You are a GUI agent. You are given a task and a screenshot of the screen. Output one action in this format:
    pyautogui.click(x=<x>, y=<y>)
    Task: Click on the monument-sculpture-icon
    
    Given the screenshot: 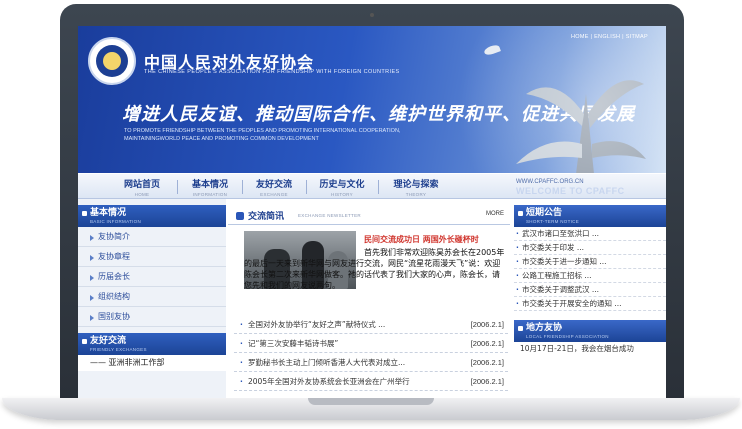 What is the action you would take?
    pyautogui.click(x=581, y=126)
    